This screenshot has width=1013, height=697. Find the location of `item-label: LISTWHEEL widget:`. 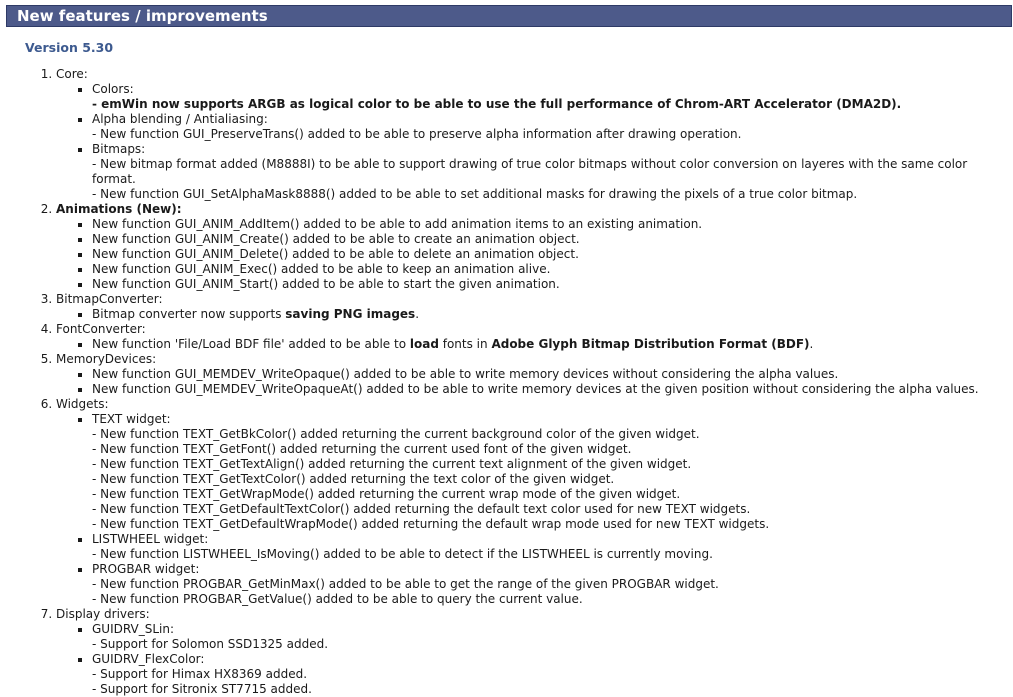

item-label: LISTWHEEL widget: is located at coordinates (150, 539).